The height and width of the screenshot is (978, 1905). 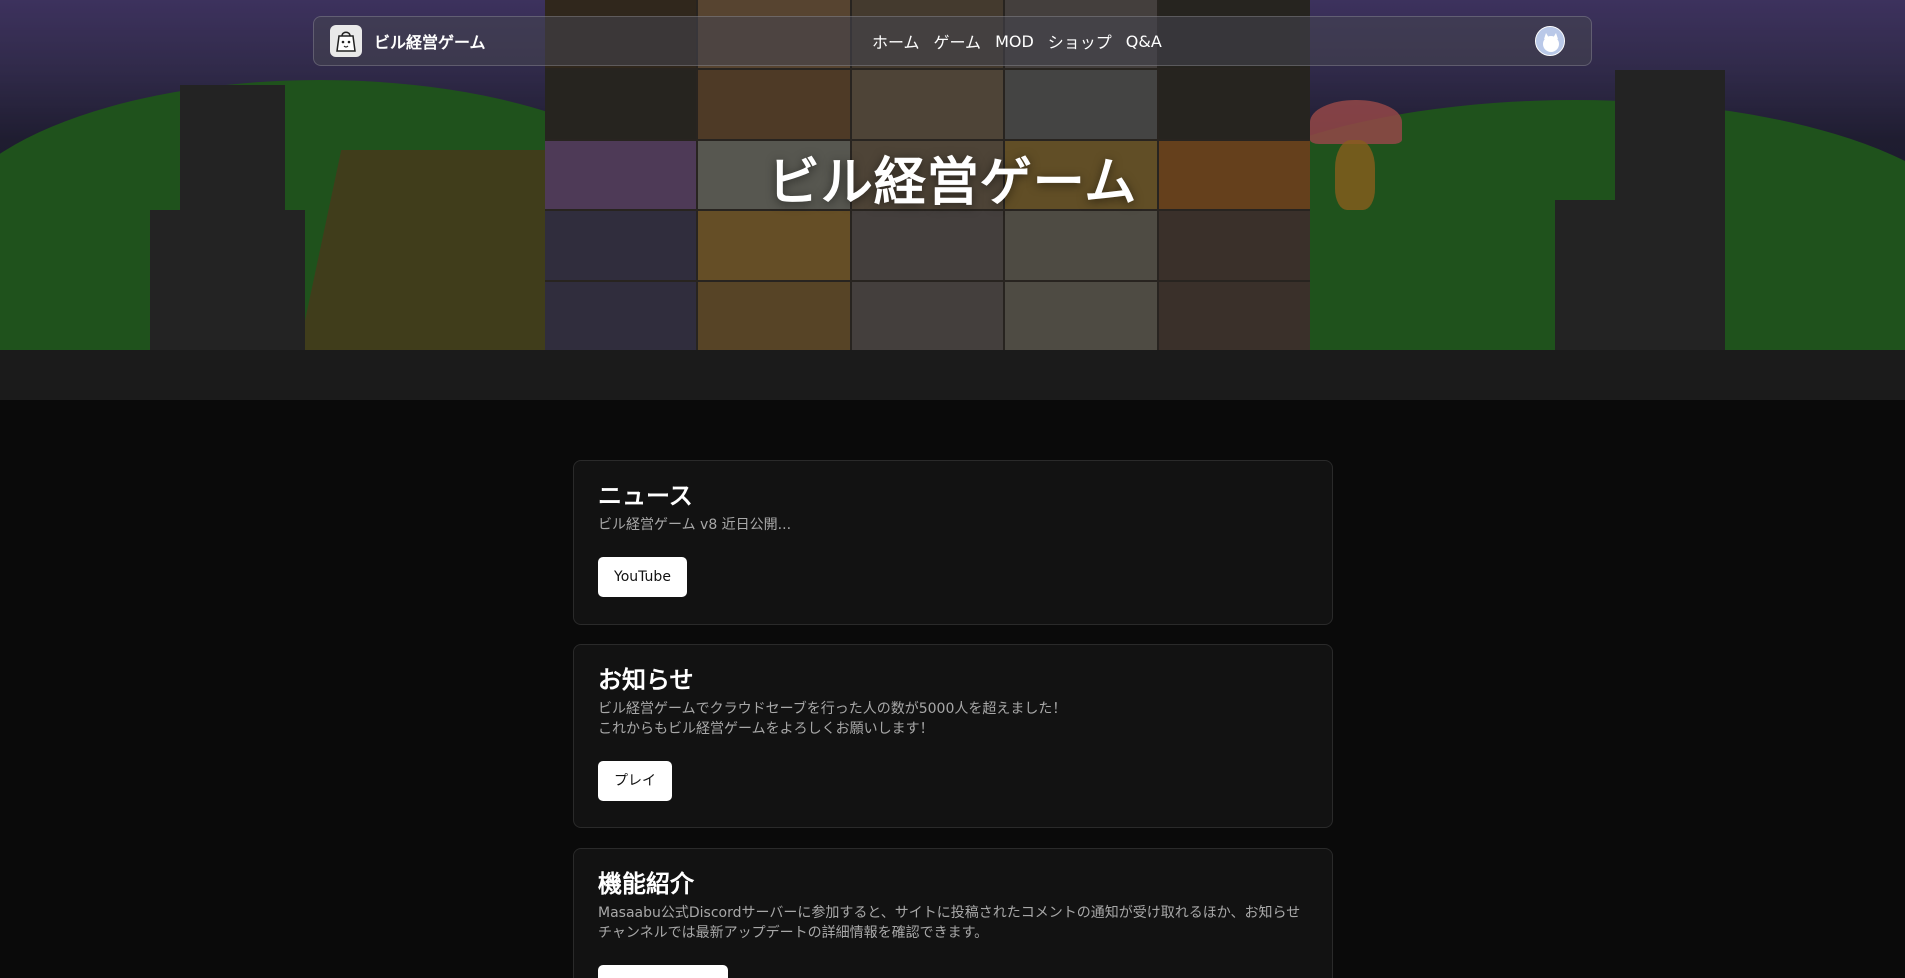 What do you see at coordinates (646, 680) in the screenshot?
I see `notice-title: お知らせ` at bounding box center [646, 680].